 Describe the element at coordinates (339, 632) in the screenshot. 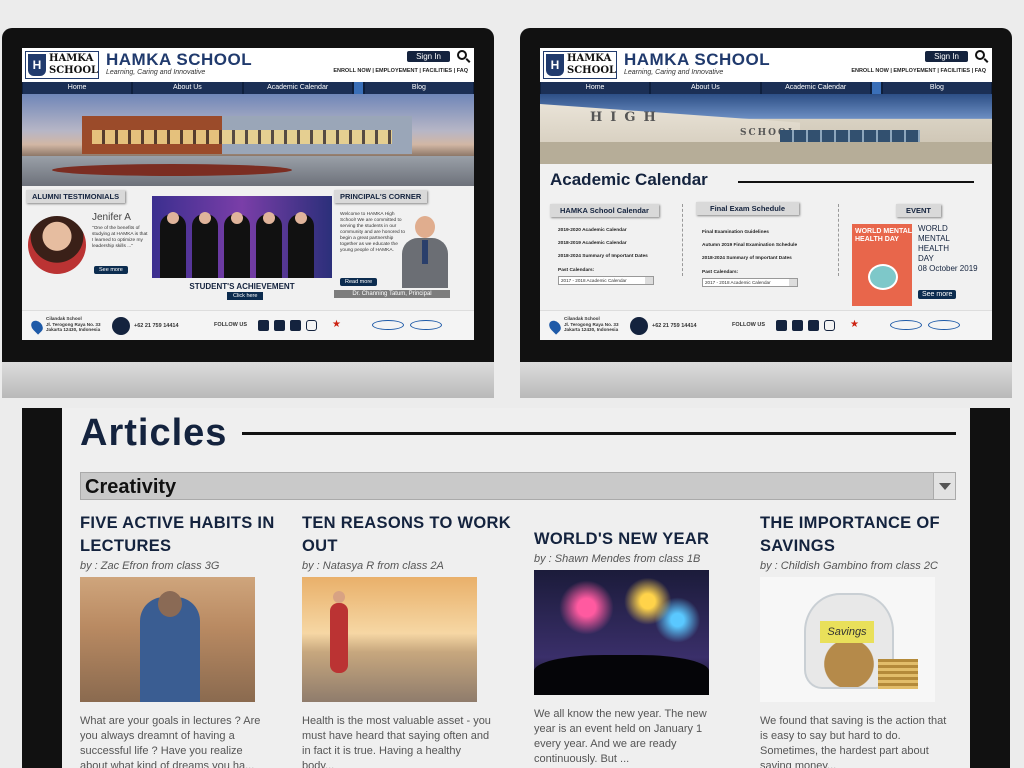

I see `runner-figure` at that location.